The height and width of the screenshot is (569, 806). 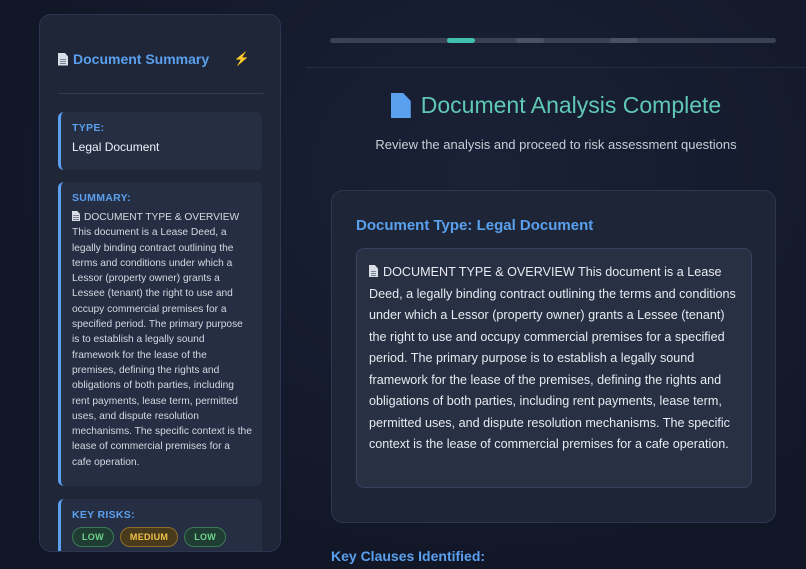 I want to click on sidebar-header: Document Summary ⚡, so click(x=161, y=59).